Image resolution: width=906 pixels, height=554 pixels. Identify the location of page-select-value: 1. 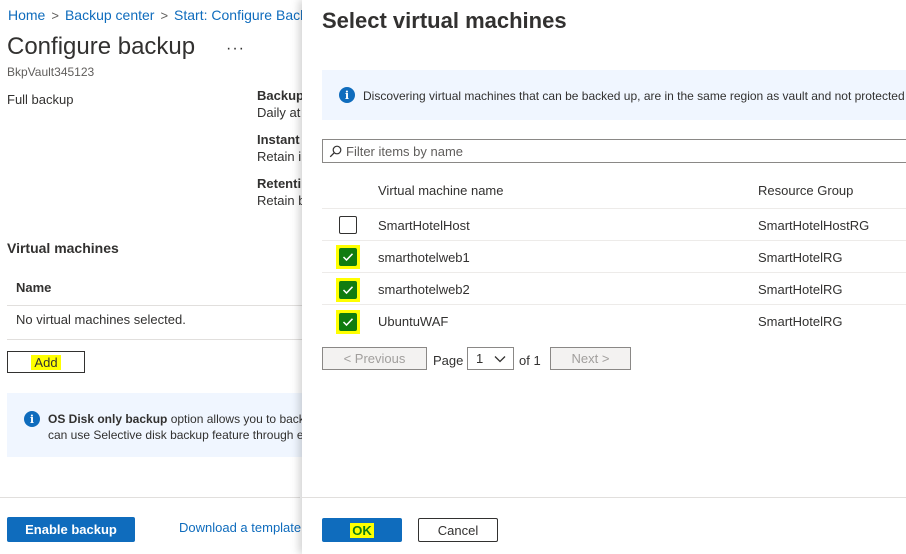
(480, 358).